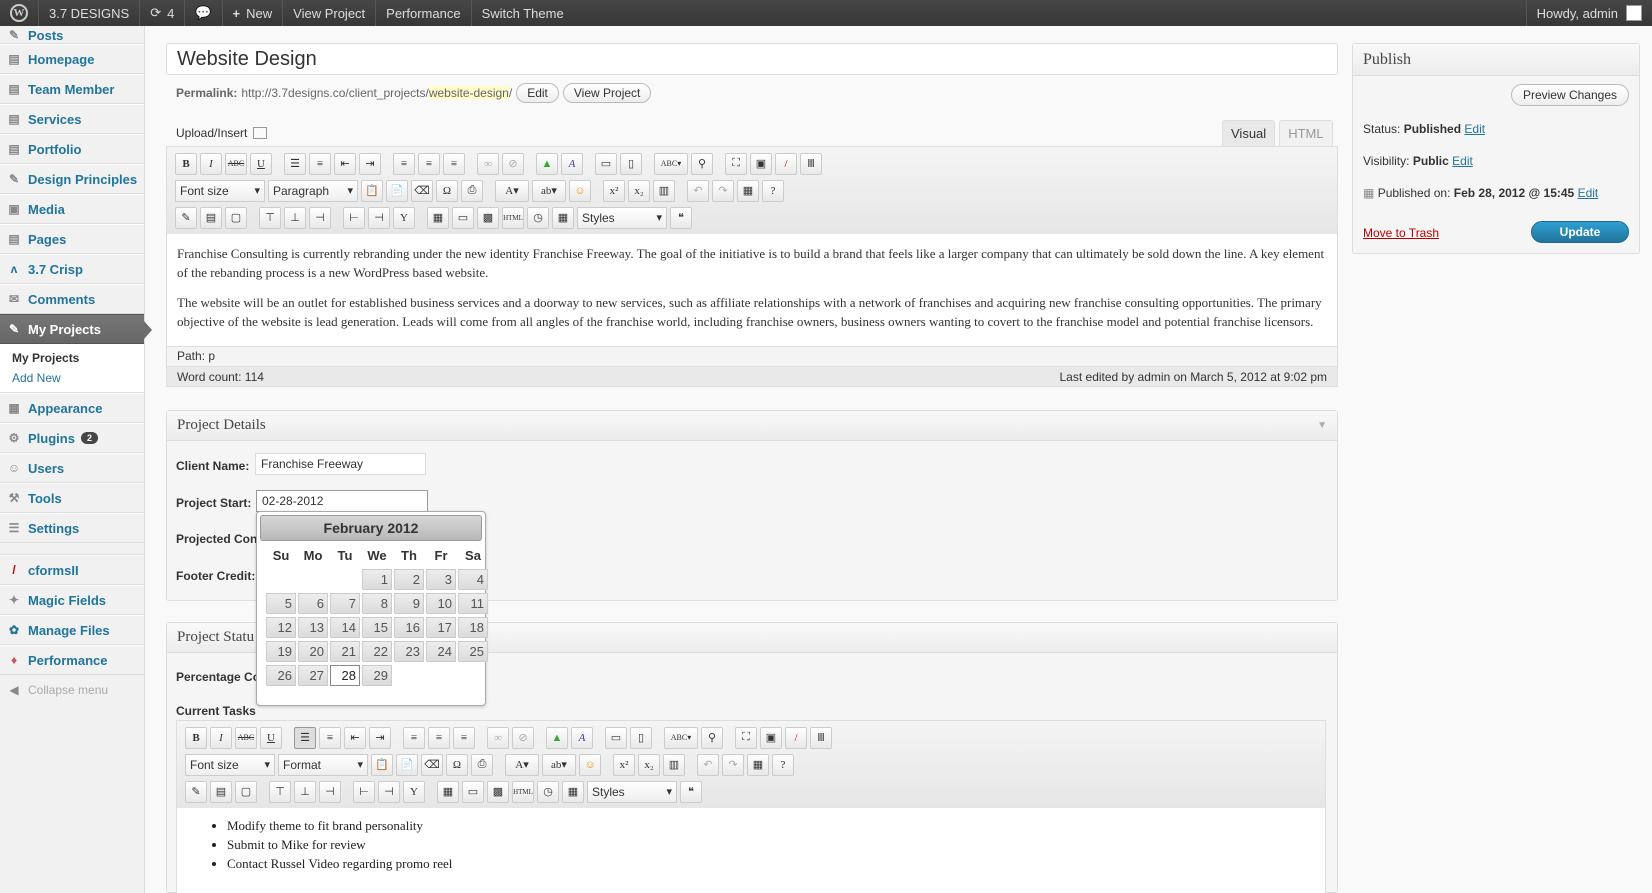 The height and width of the screenshot is (893, 1652). Describe the element at coordinates (441, 651) in the screenshot. I see `datepicker-day: 24` at that location.